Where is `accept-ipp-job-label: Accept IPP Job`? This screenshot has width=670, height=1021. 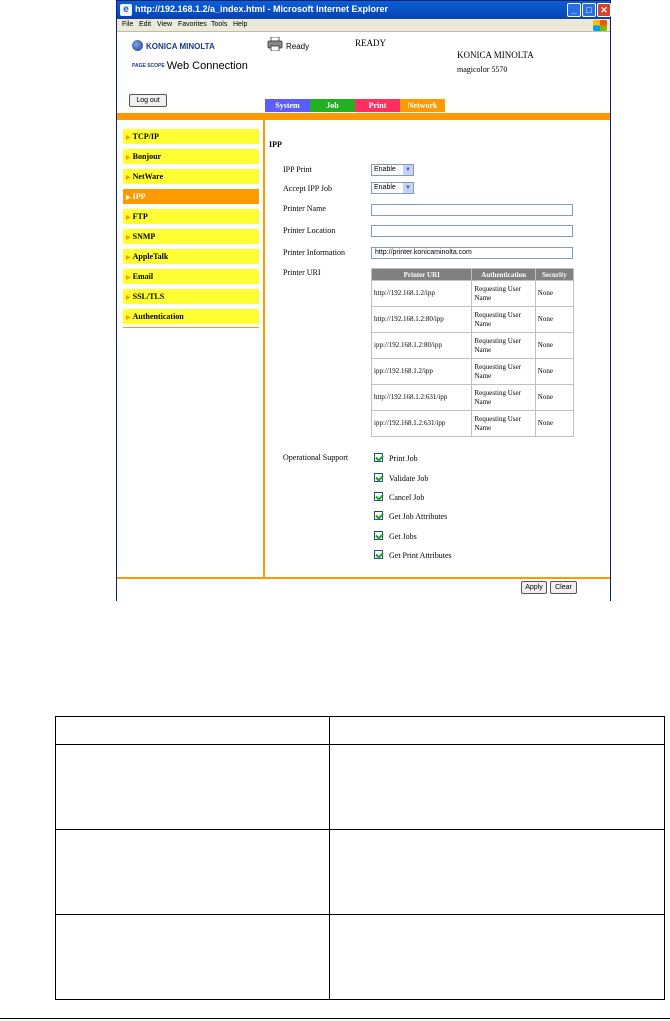
accept-ipp-job-label: Accept IPP Job is located at coordinates (308, 188).